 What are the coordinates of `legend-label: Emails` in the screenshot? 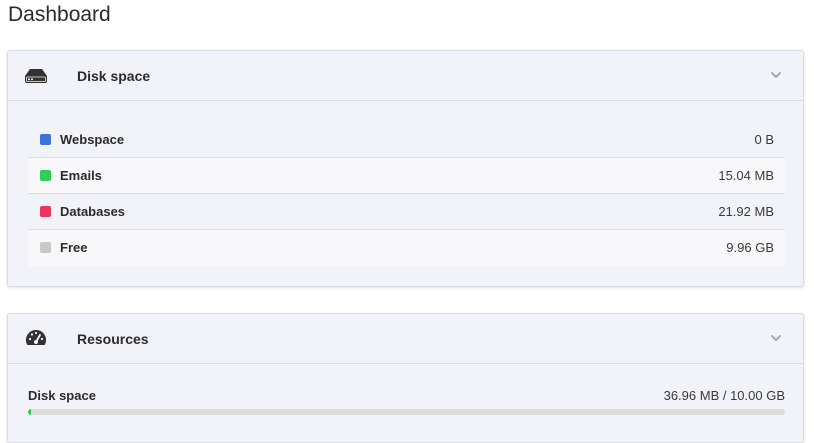 It's located at (81, 175).